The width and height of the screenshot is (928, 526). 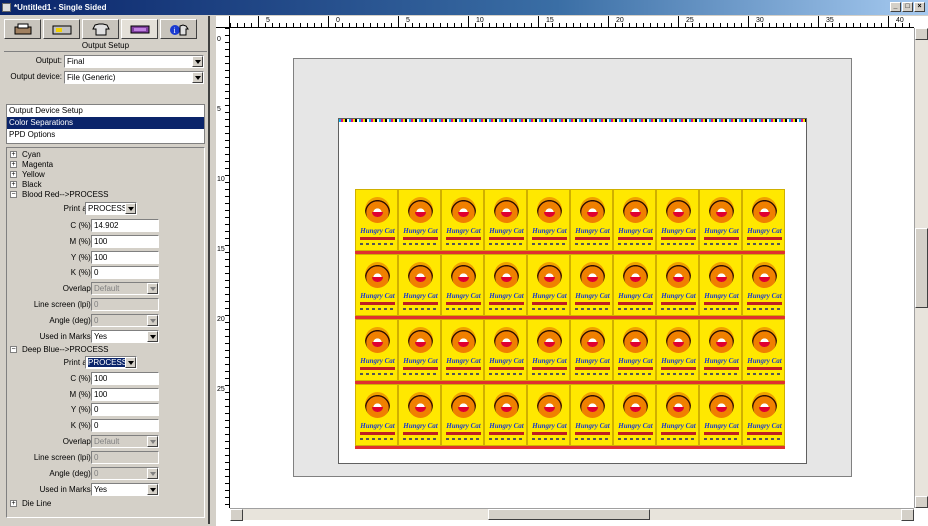 What do you see at coordinates (59, 195) in the screenshot?
I see `tree-item-blood-red: − Blood Red-->PROCESS` at bounding box center [59, 195].